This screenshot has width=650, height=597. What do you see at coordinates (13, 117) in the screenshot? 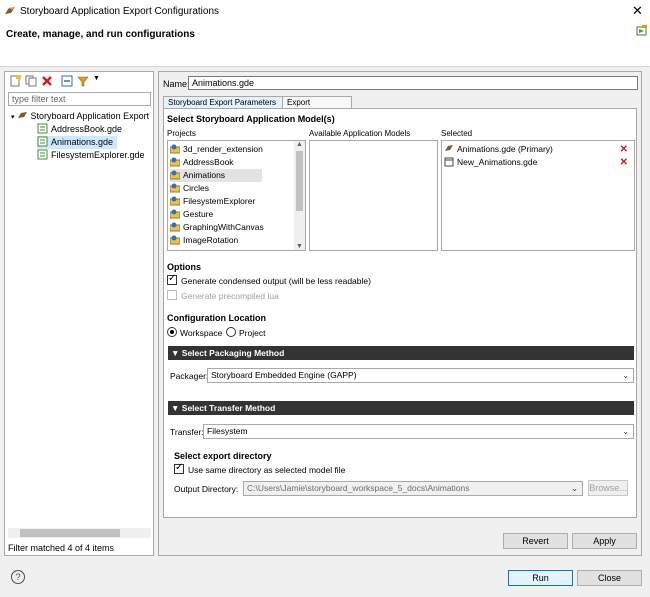
I see `expand-chevron-icon: ▾` at bounding box center [13, 117].